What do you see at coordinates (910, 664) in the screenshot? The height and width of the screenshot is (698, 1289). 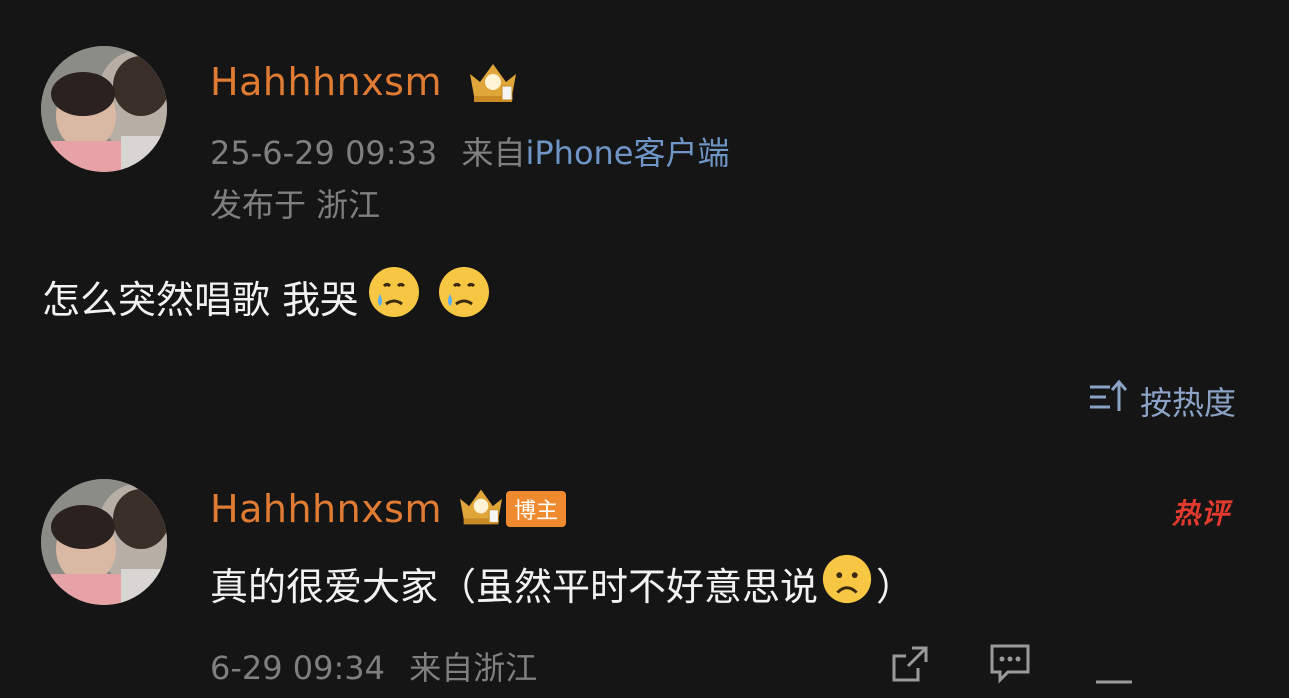 I see `share-icon` at bounding box center [910, 664].